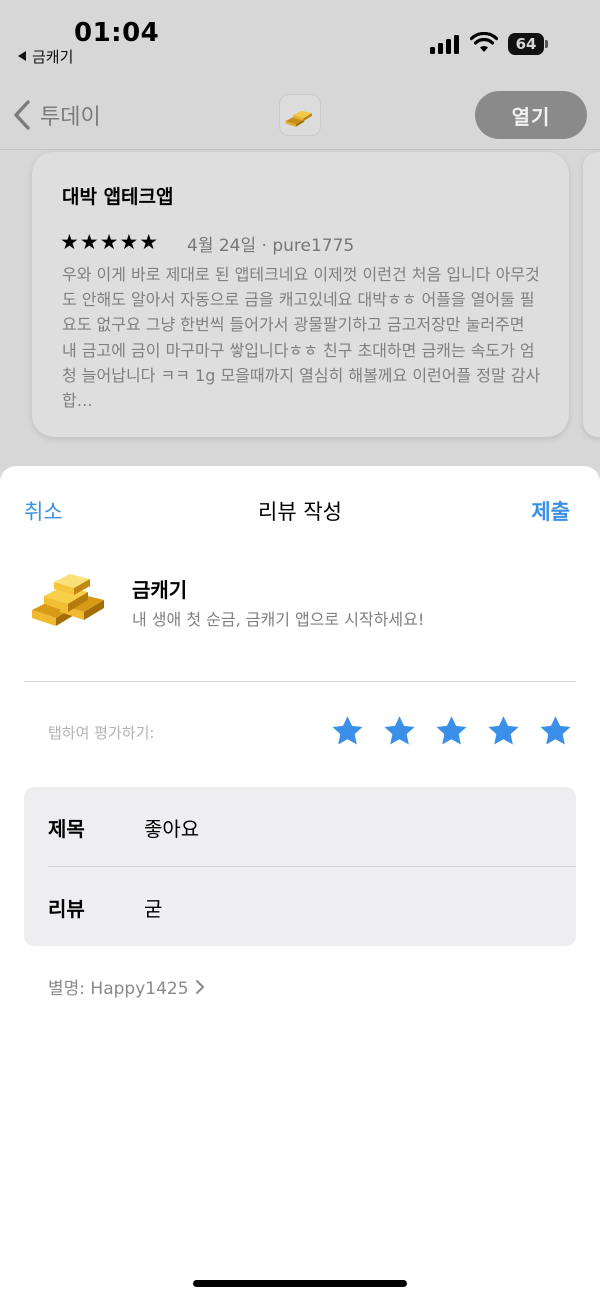  Describe the element at coordinates (526, 44) in the screenshot. I see `battery-icon: 64` at that location.